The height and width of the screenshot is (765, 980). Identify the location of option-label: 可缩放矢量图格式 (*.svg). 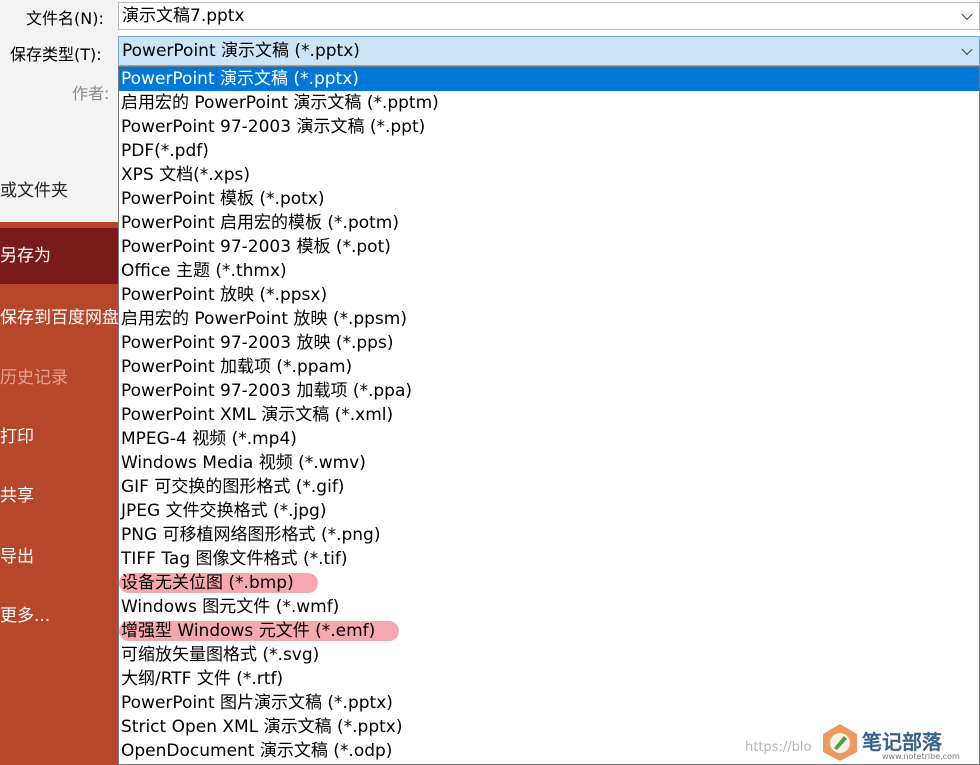
(220, 655).